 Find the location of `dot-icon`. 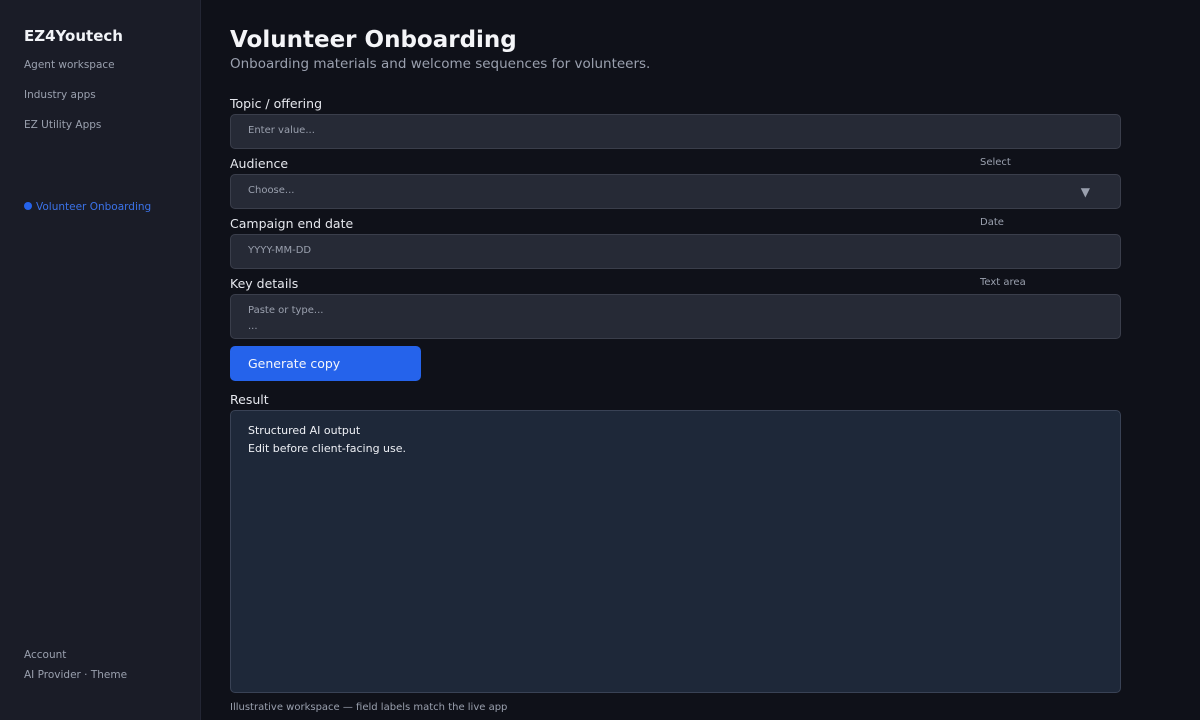

dot-icon is located at coordinates (28, 206).